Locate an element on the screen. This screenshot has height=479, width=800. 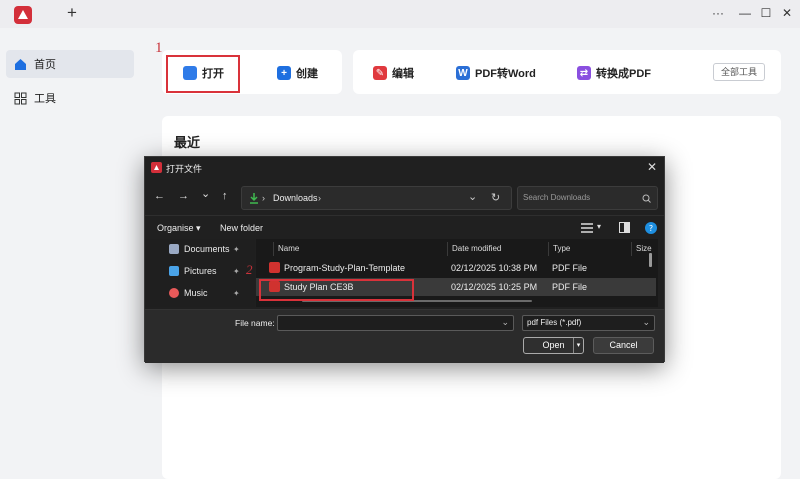
nav-item-music: Music ✦ is located at coordinates (204, 293).